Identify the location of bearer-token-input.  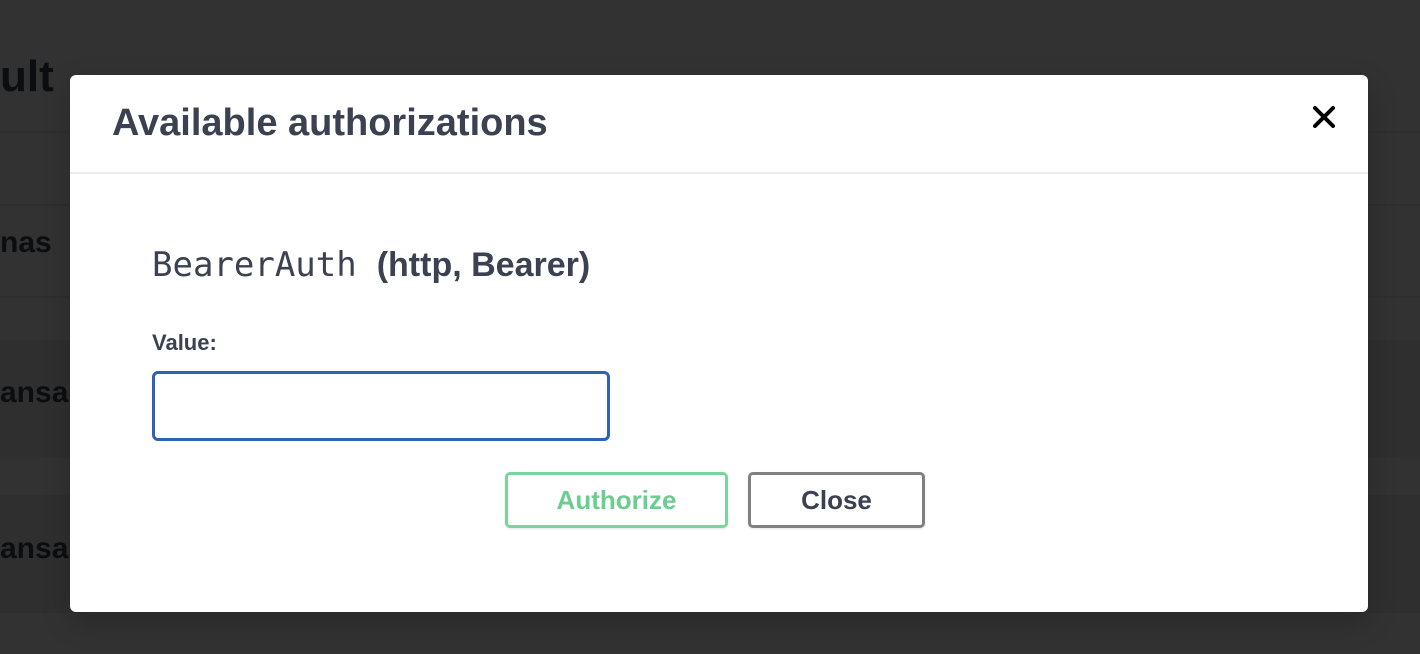
(381, 406).